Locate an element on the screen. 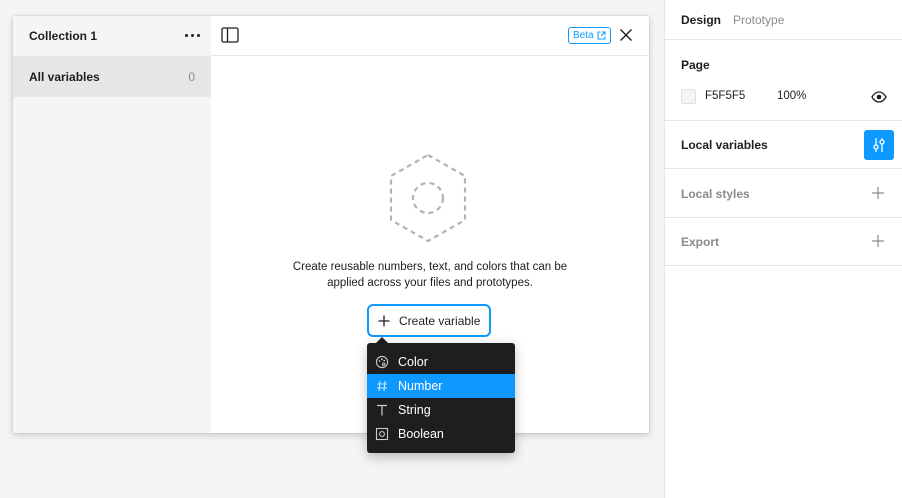  palette-icon is located at coordinates (382, 362).